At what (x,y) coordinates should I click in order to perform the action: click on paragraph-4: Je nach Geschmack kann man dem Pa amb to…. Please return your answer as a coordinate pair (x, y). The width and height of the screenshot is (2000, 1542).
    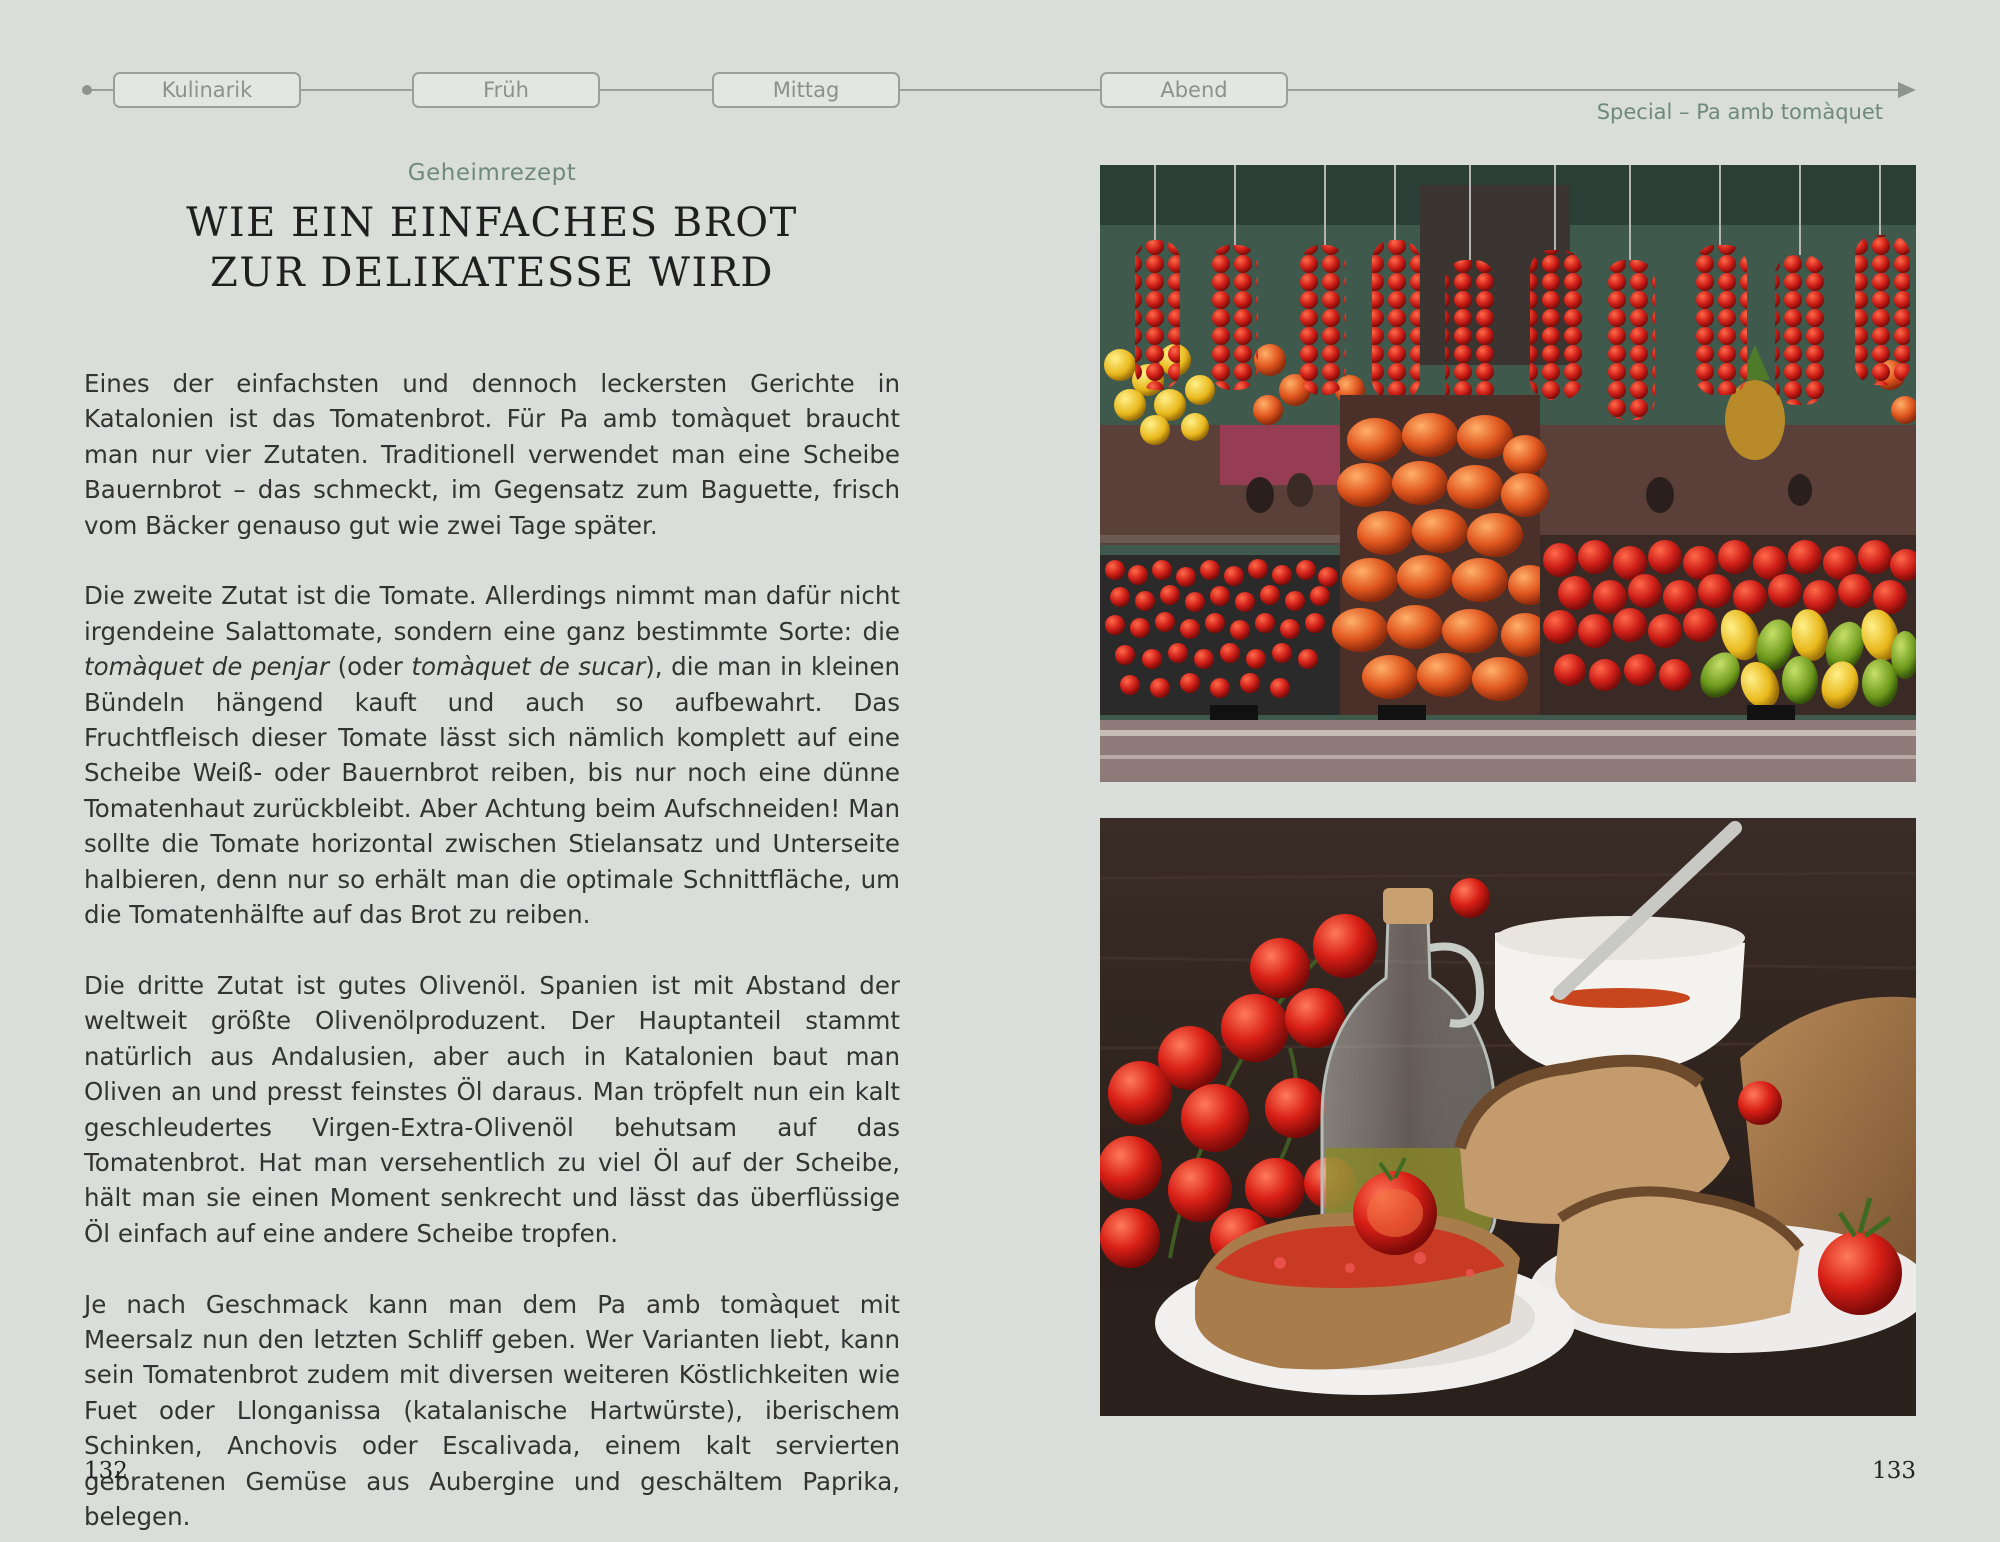
    Looking at the image, I should click on (492, 1410).